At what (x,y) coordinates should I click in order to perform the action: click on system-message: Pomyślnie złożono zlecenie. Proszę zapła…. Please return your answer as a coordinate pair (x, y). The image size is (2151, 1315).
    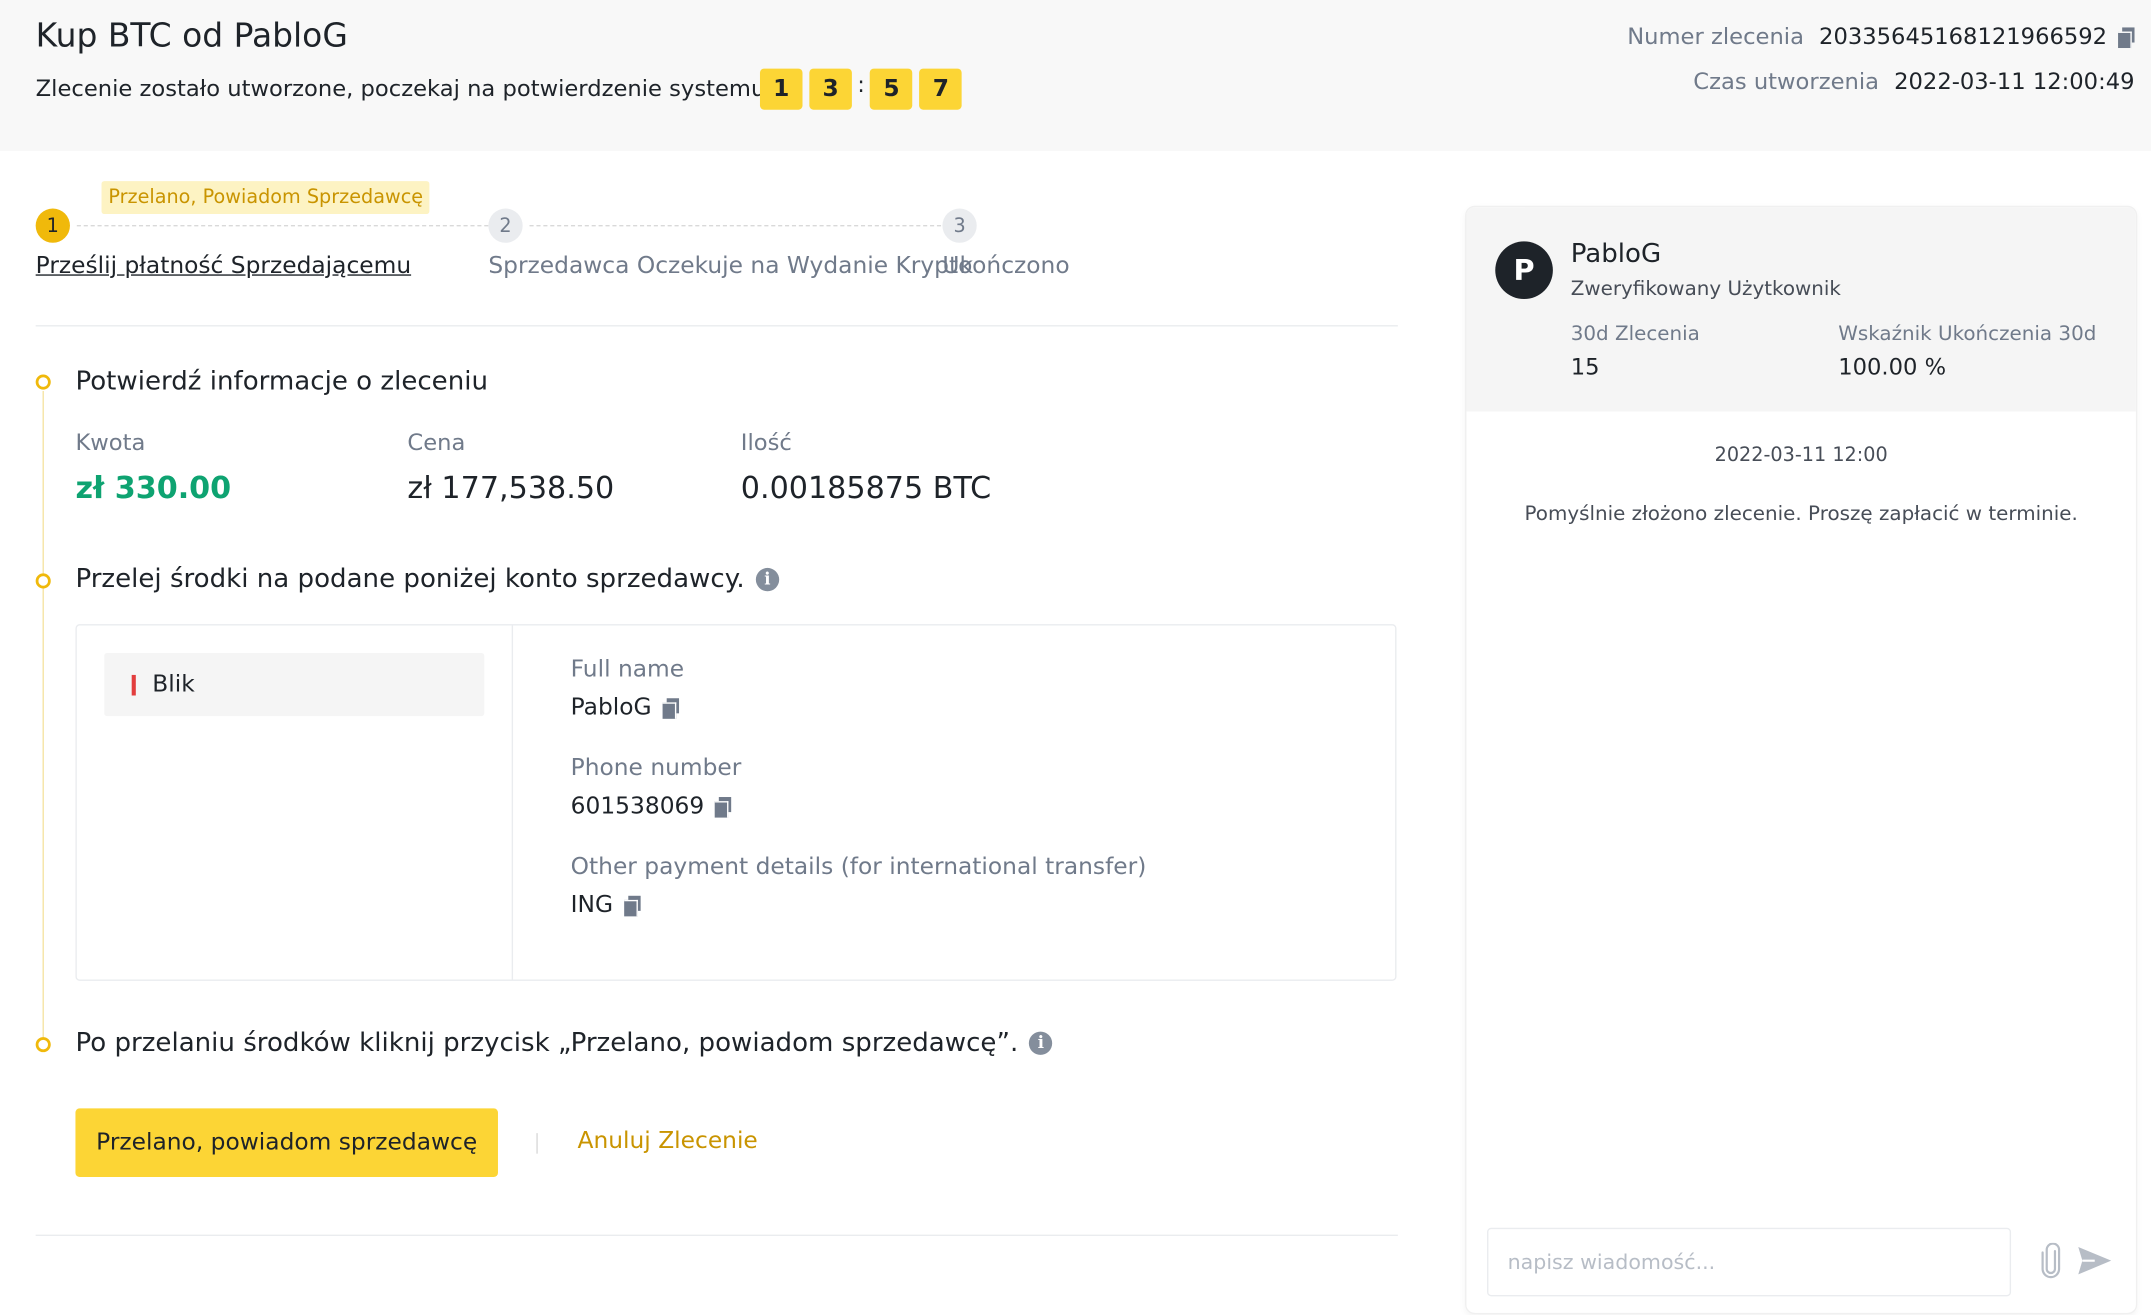
    Looking at the image, I should click on (1801, 514).